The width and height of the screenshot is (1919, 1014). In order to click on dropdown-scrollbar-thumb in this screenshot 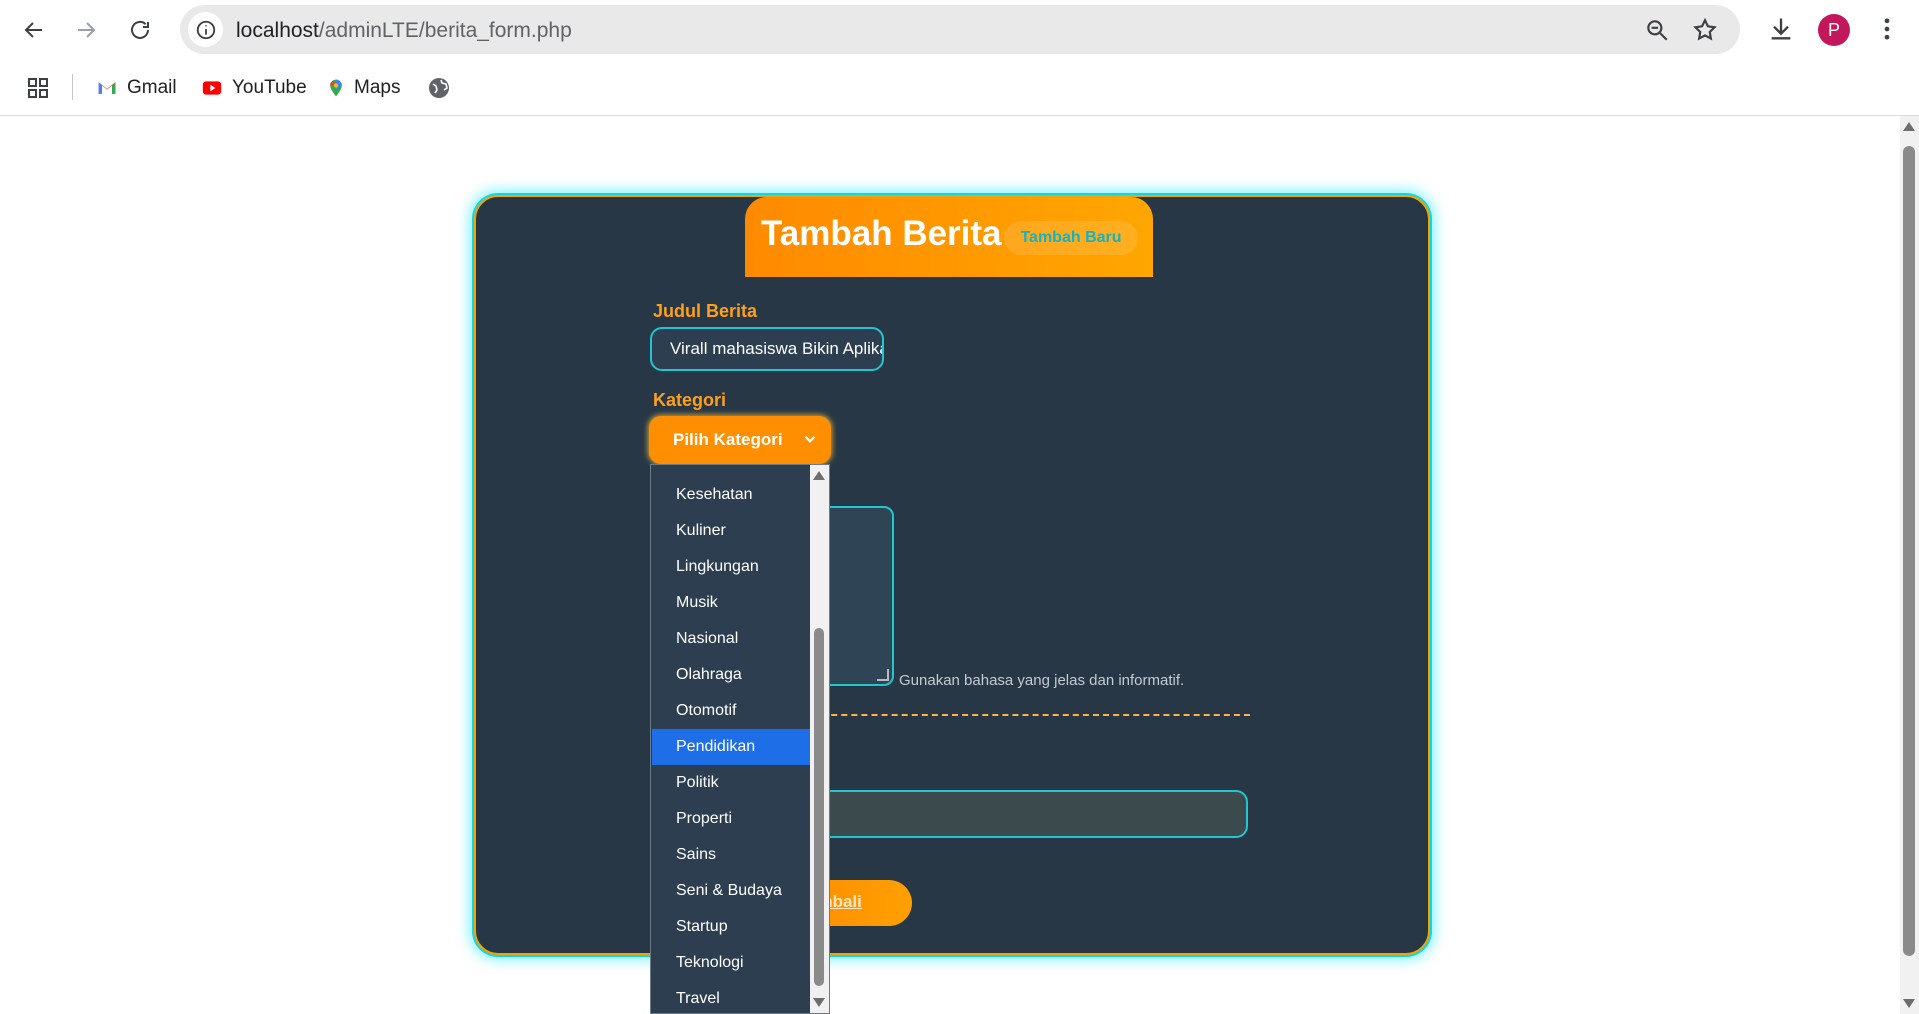, I will do `click(819, 807)`.